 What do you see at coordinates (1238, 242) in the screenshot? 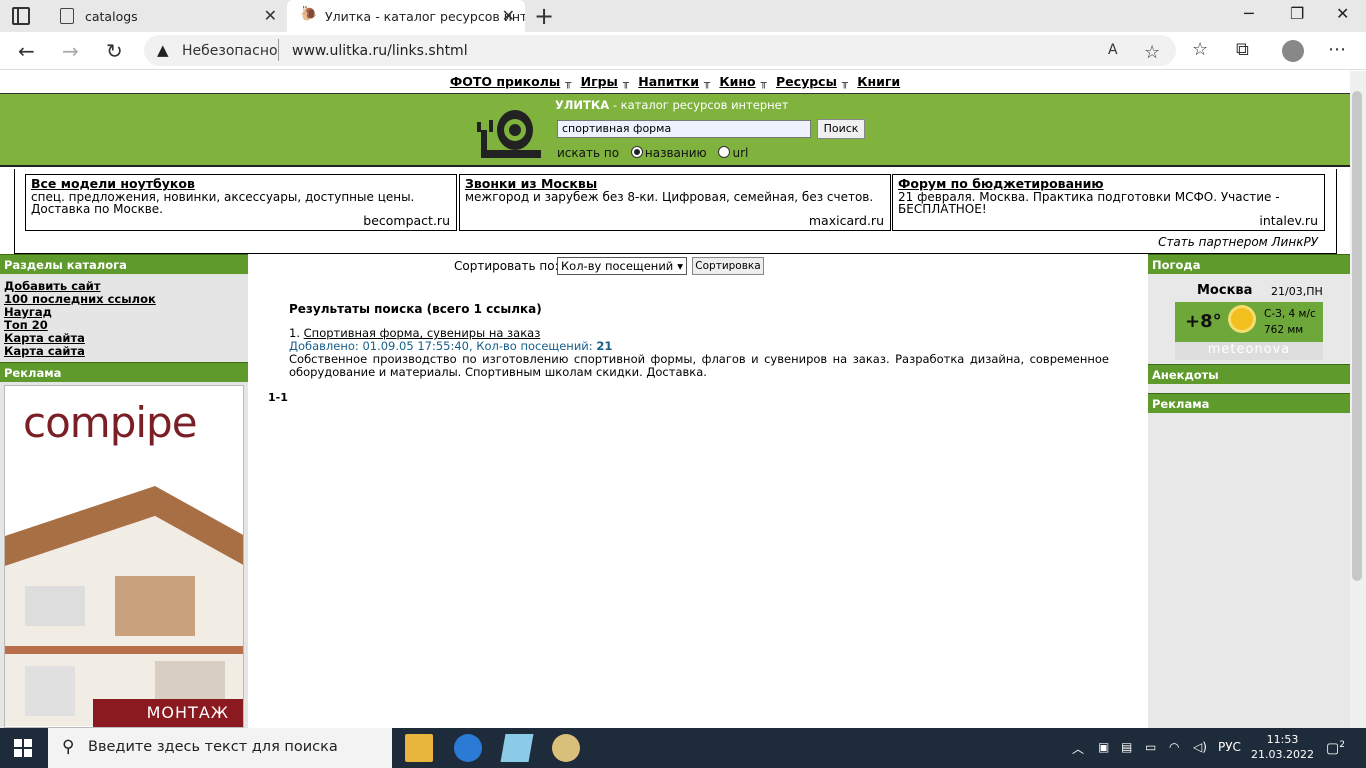
I see `partner-link: Стать партнером ЛинкРУ` at bounding box center [1238, 242].